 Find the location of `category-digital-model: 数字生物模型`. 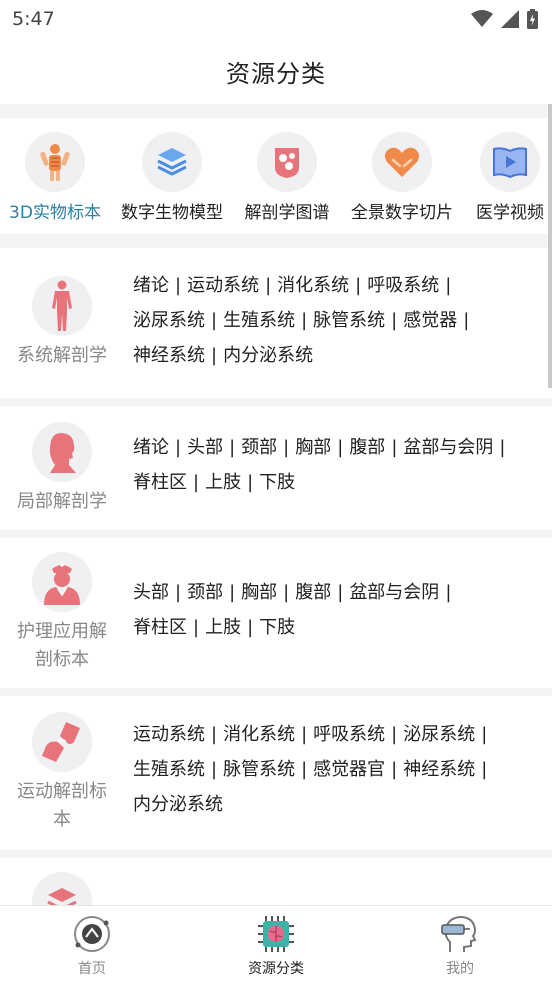

category-digital-model: 数字生物模型 is located at coordinates (172, 177).